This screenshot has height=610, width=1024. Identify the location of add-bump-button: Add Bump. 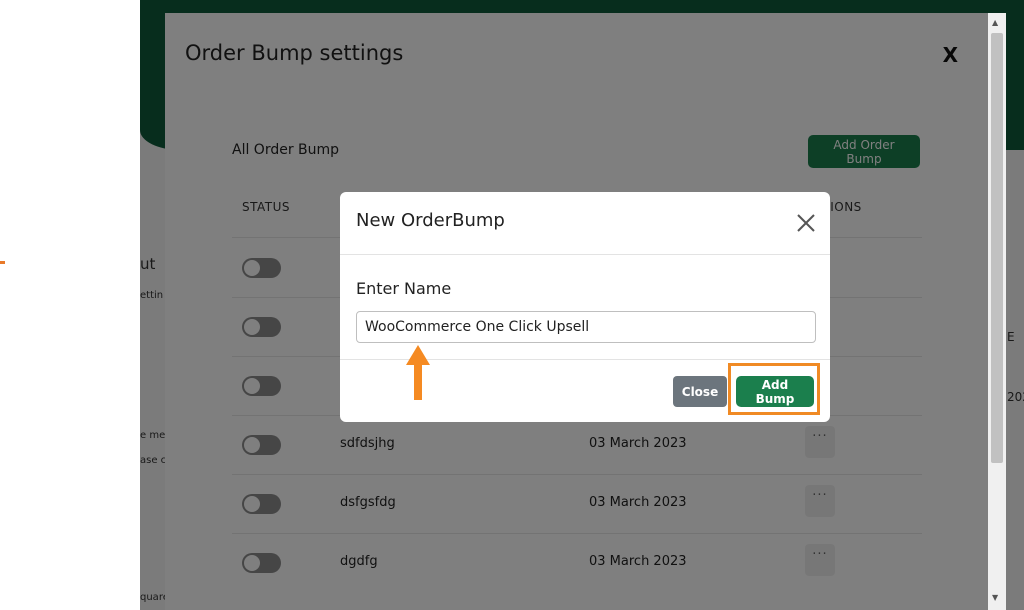
(775, 391).